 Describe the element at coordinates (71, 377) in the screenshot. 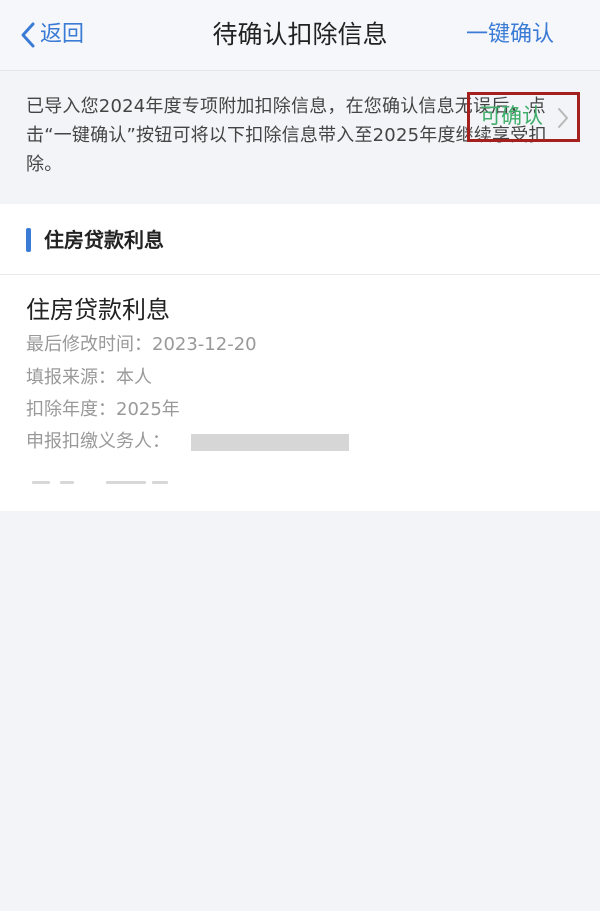

I see `source-label: 填报来源：` at that location.